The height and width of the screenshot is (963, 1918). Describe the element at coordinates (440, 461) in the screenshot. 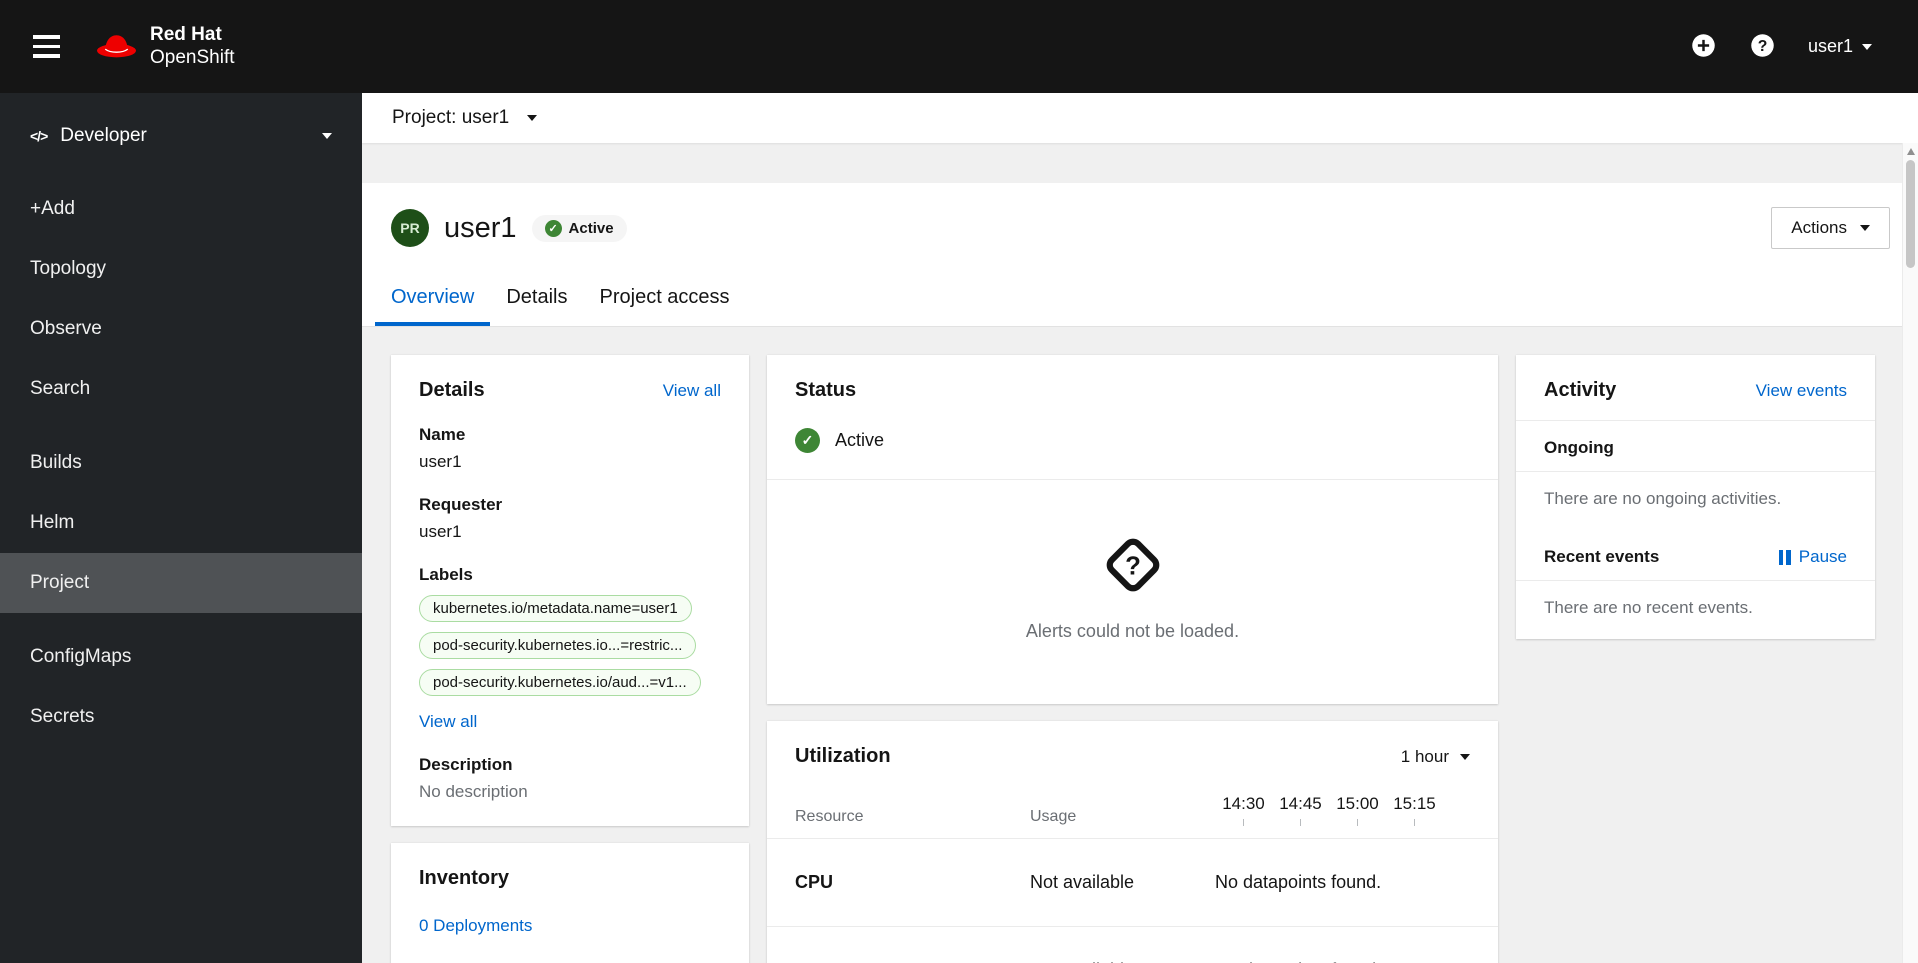

I see `name-value: user1` at that location.